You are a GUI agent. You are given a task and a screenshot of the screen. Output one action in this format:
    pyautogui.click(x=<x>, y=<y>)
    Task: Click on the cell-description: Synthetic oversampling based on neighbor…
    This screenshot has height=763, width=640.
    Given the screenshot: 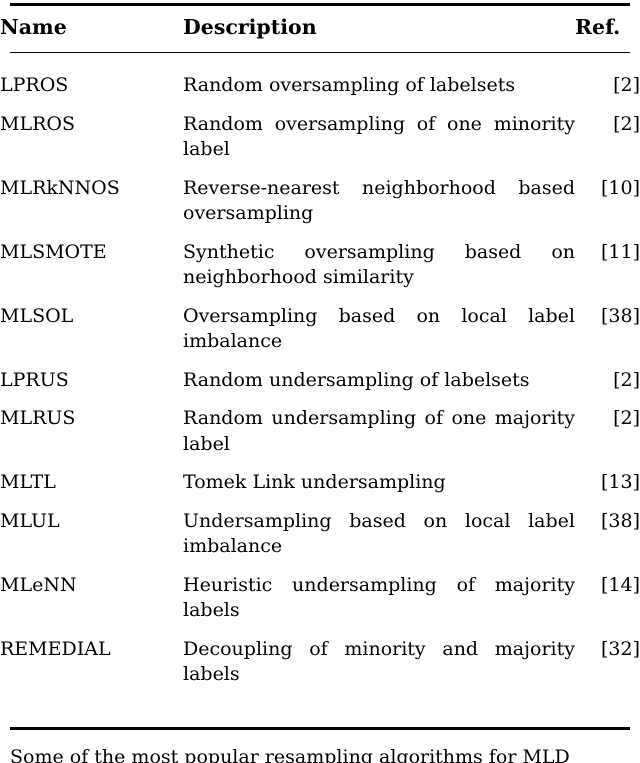 What is the action you would take?
    pyautogui.click(x=379, y=264)
    